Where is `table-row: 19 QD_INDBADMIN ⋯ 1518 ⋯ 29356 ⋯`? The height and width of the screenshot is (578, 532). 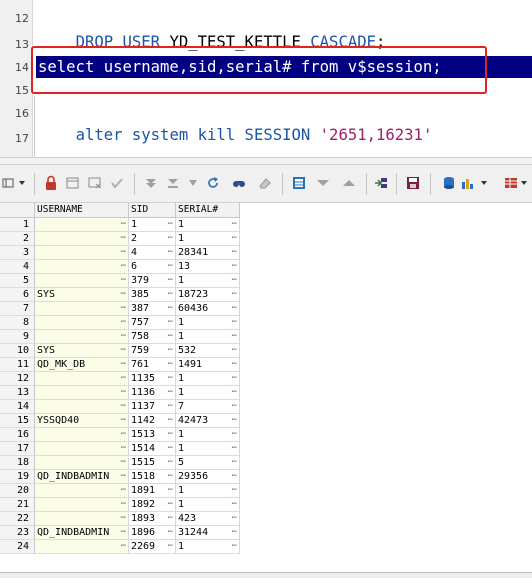 table-row: 19 QD_INDBADMIN ⋯ 1518 ⋯ 29356 ⋯ is located at coordinates (120, 477).